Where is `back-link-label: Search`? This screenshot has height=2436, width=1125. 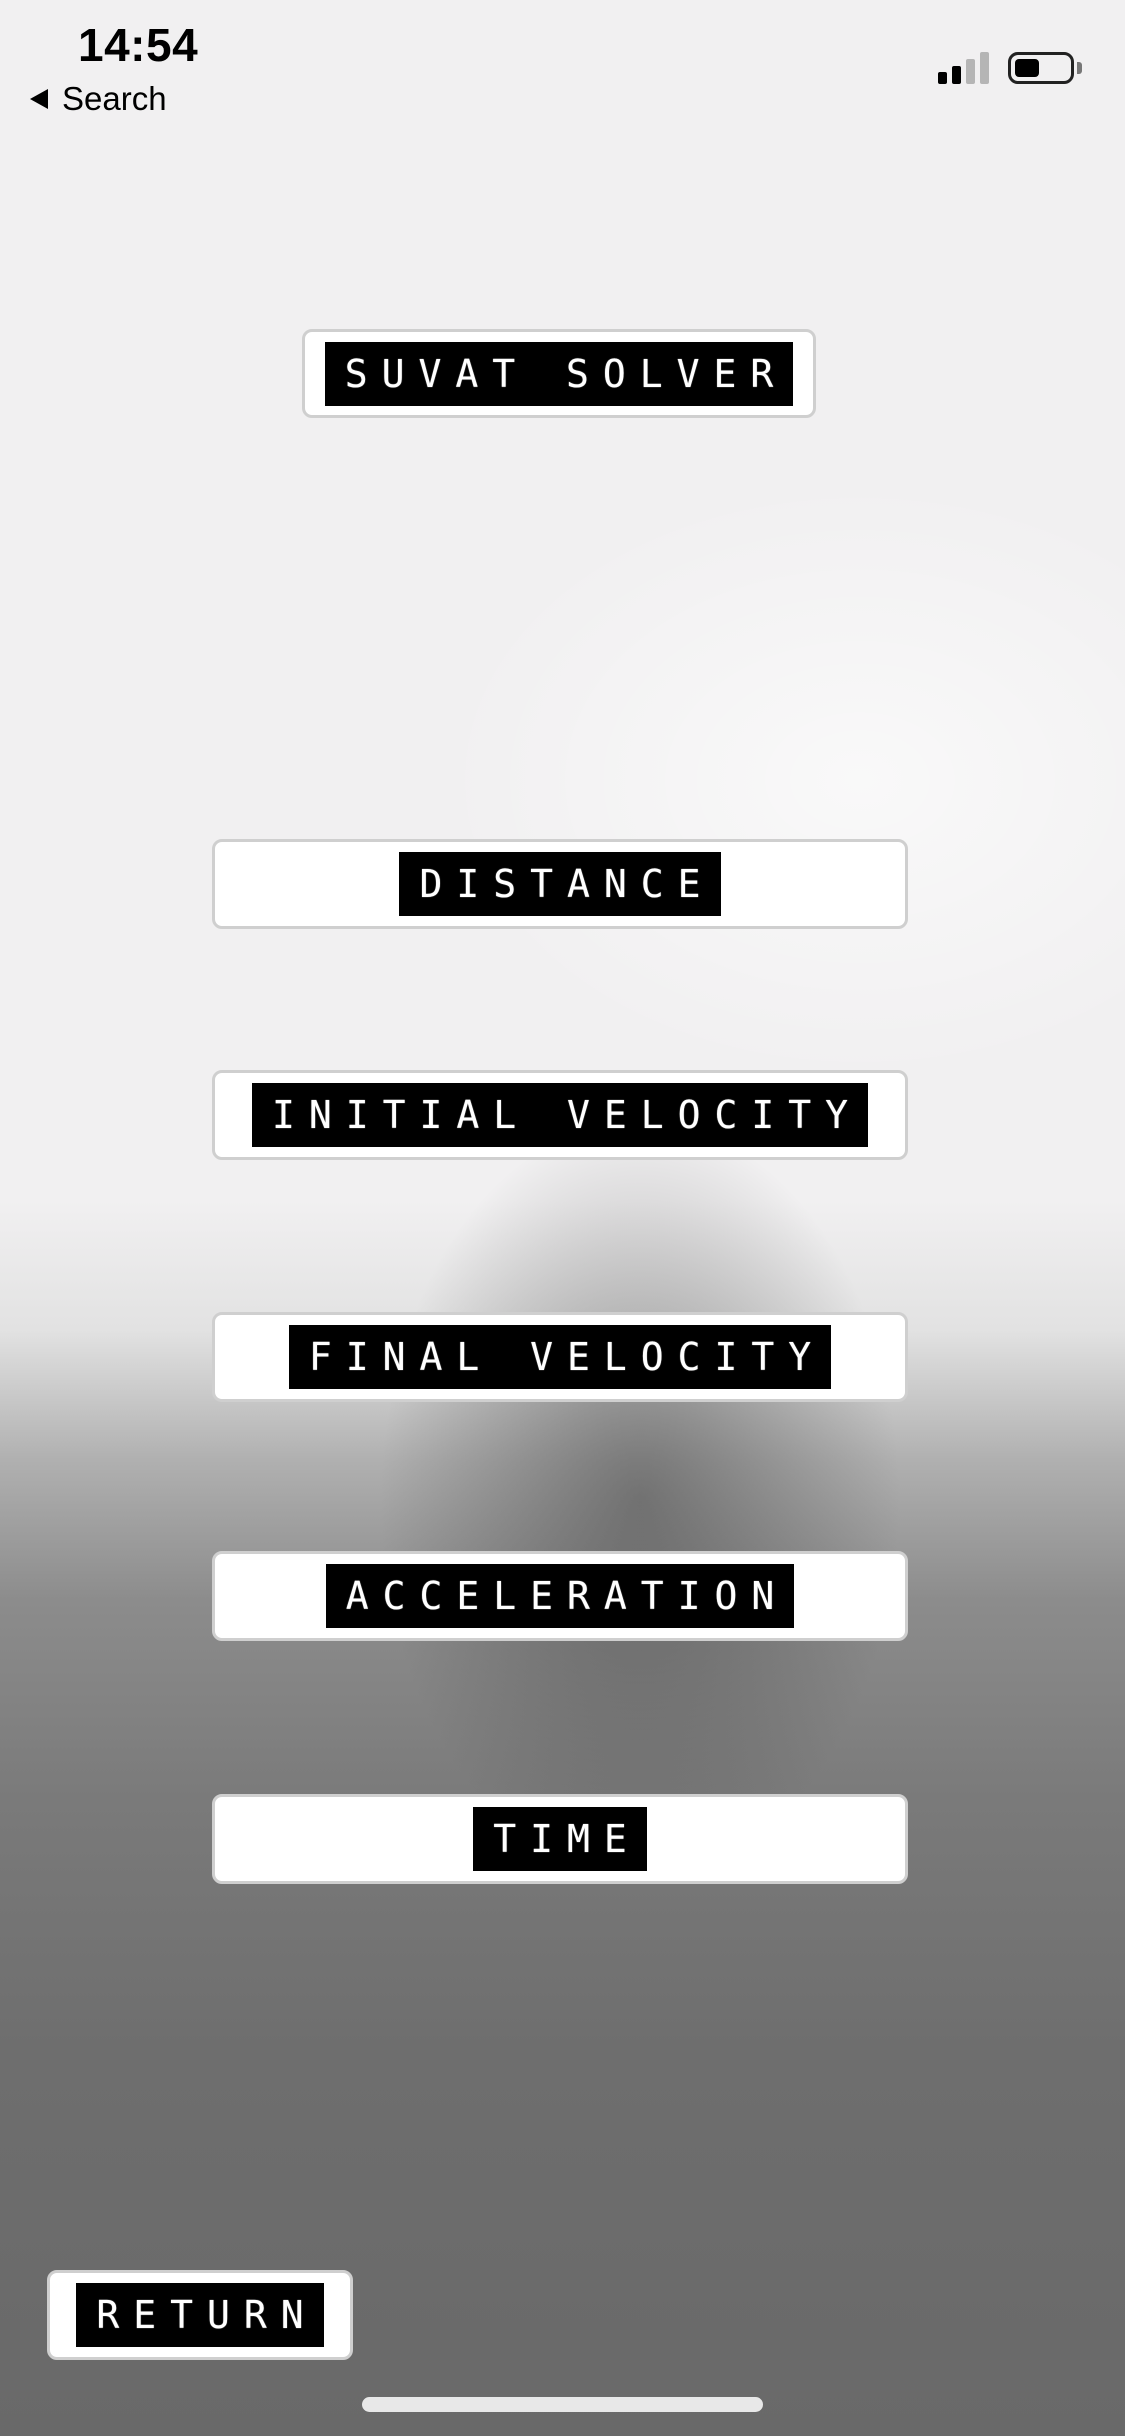 back-link-label: Search is located at coordinates (114, 98).